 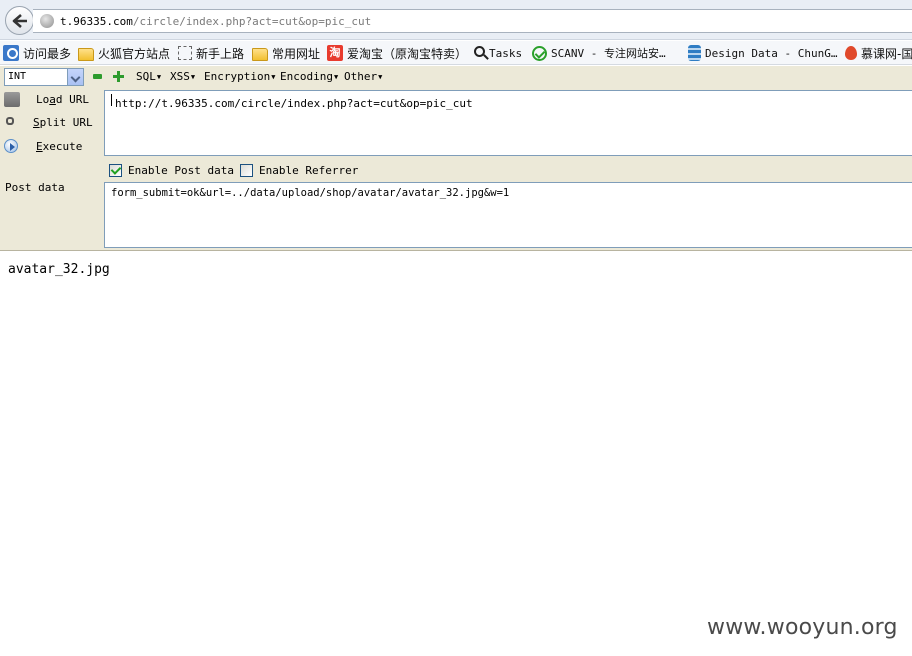 What do you see at coordinates (115, 170) in the screenshot?
I see `enable-post-checkbox` at bounding box center [115, 170].